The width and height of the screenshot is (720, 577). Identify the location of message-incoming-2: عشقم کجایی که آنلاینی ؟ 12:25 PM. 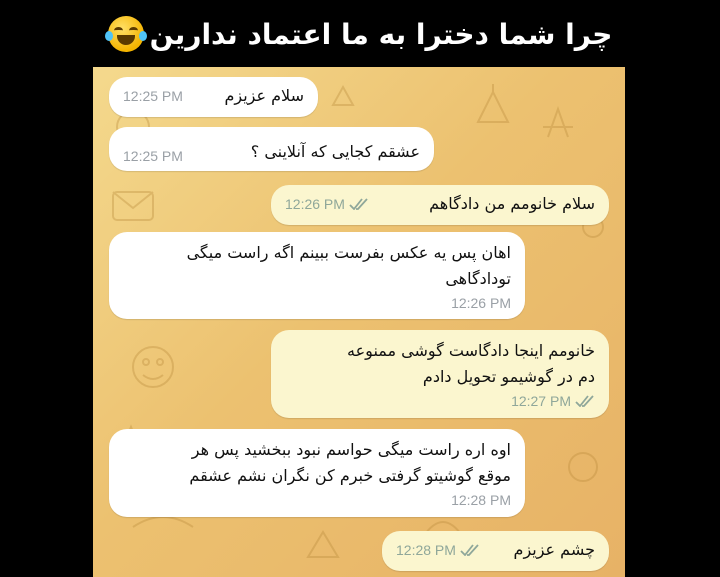
(271, 149).